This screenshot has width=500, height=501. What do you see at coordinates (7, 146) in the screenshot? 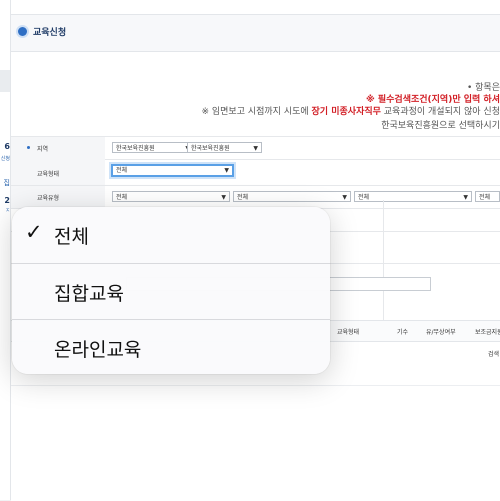
I see `sidebar-count: 6` at bounding box center [7, 146].